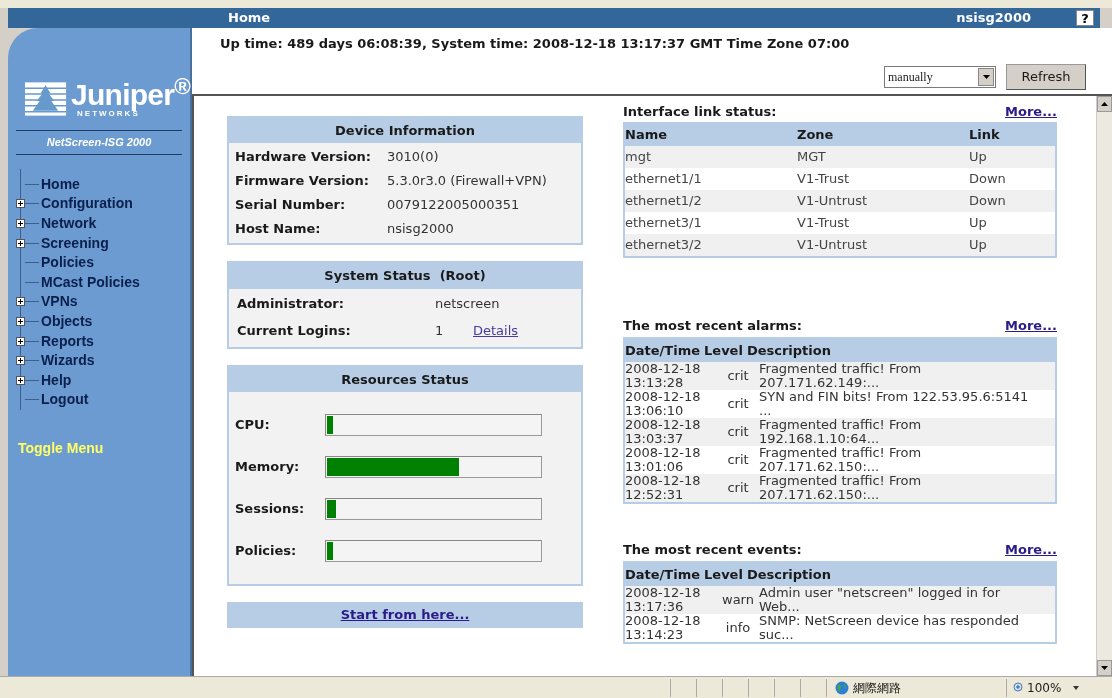 The image size is (1112, 698). I want to click on host-name: nsisg2000, so click(993, 18).